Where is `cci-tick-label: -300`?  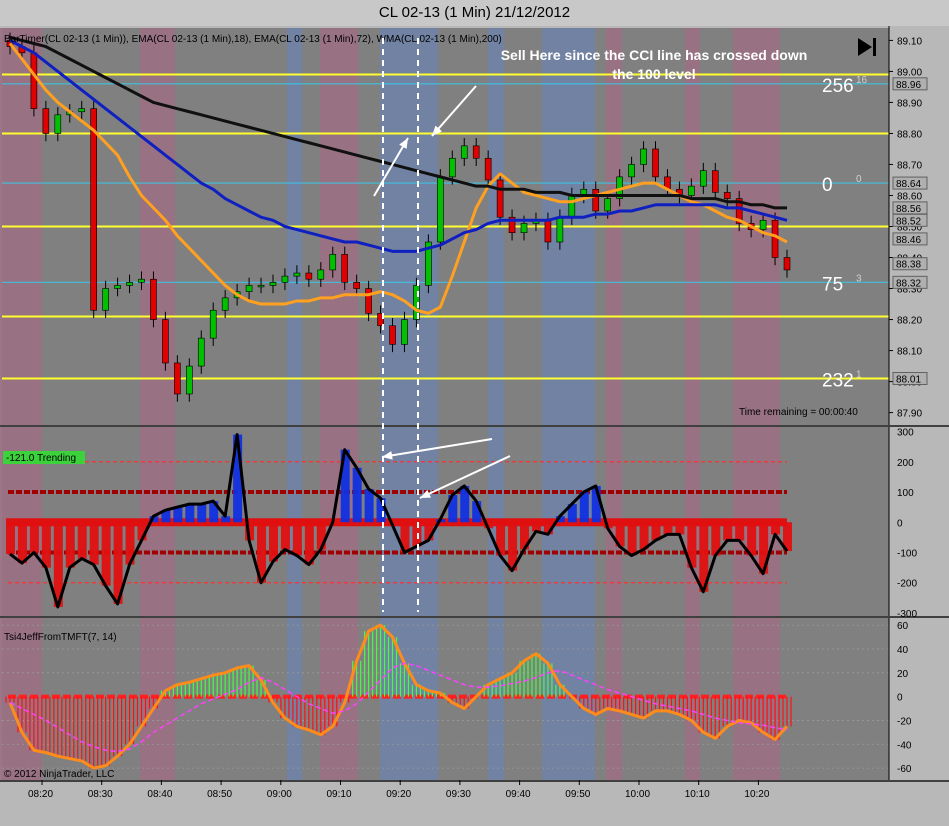 cci-tick-label: -300 is located at coordinates (907, 614).